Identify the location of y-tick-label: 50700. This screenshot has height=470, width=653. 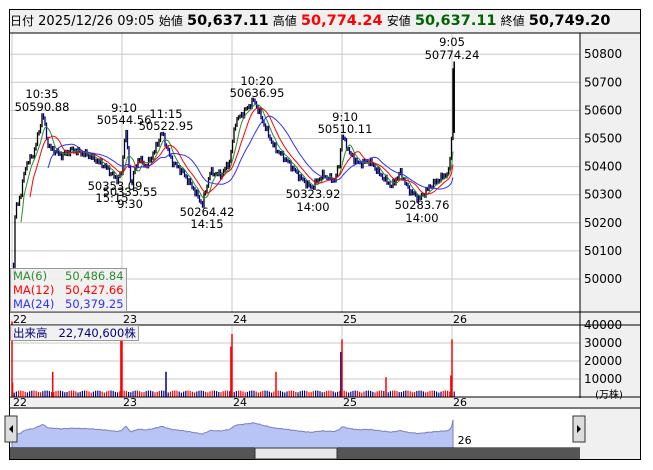
(603, 82).